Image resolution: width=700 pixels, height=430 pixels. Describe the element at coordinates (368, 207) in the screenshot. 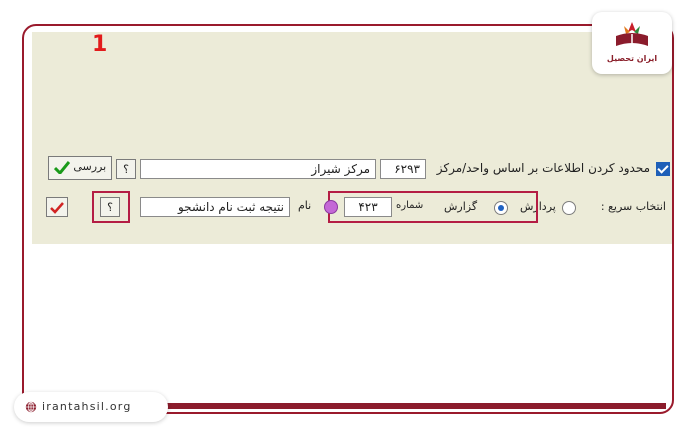

I see `number-field: ۴۲۳` at that location.